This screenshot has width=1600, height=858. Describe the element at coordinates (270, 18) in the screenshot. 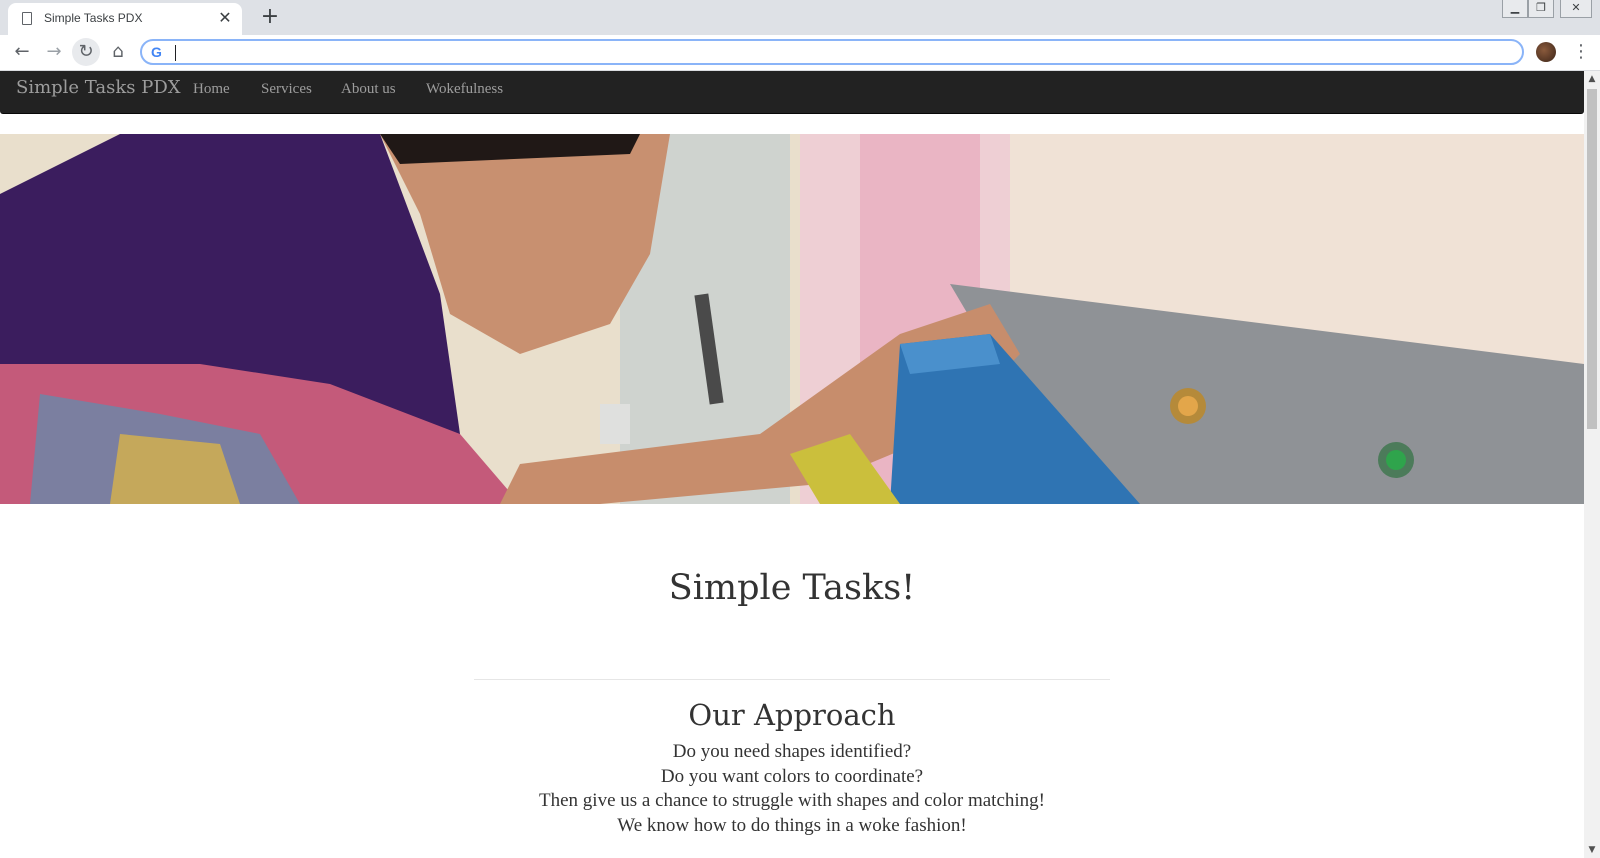

I see `new-tab-button: +` at that location.